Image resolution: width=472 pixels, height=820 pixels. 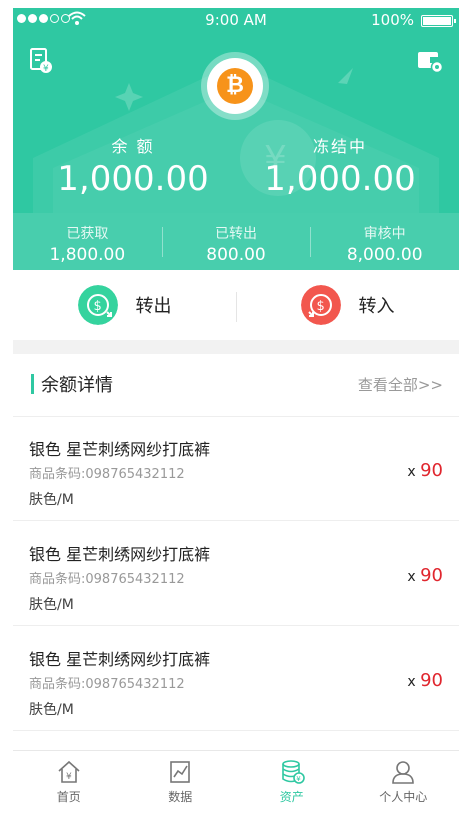 What do you see at coordinates (376, 306) in the screenshot?
I see `transfer-in-label: 转入` at bounding box center [376, 306].